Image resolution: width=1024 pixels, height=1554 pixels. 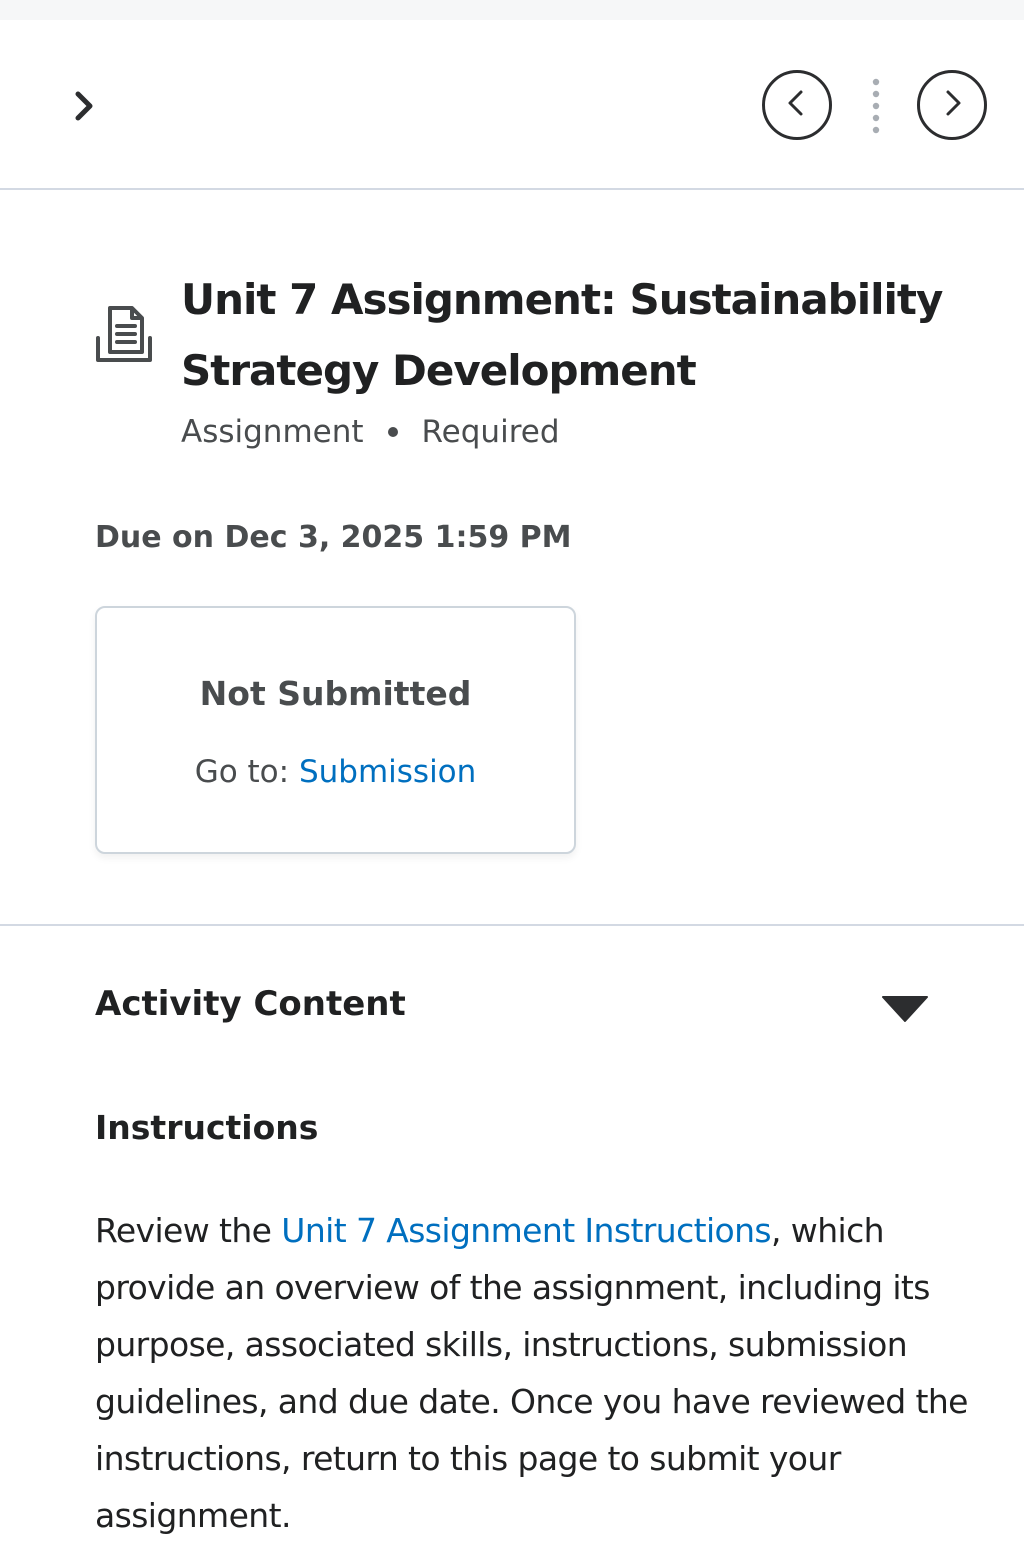 What do you see at coordinates (512, 105) in the screenshot?
I see `activity-navigation-bar` at bounding box center [512, 105].